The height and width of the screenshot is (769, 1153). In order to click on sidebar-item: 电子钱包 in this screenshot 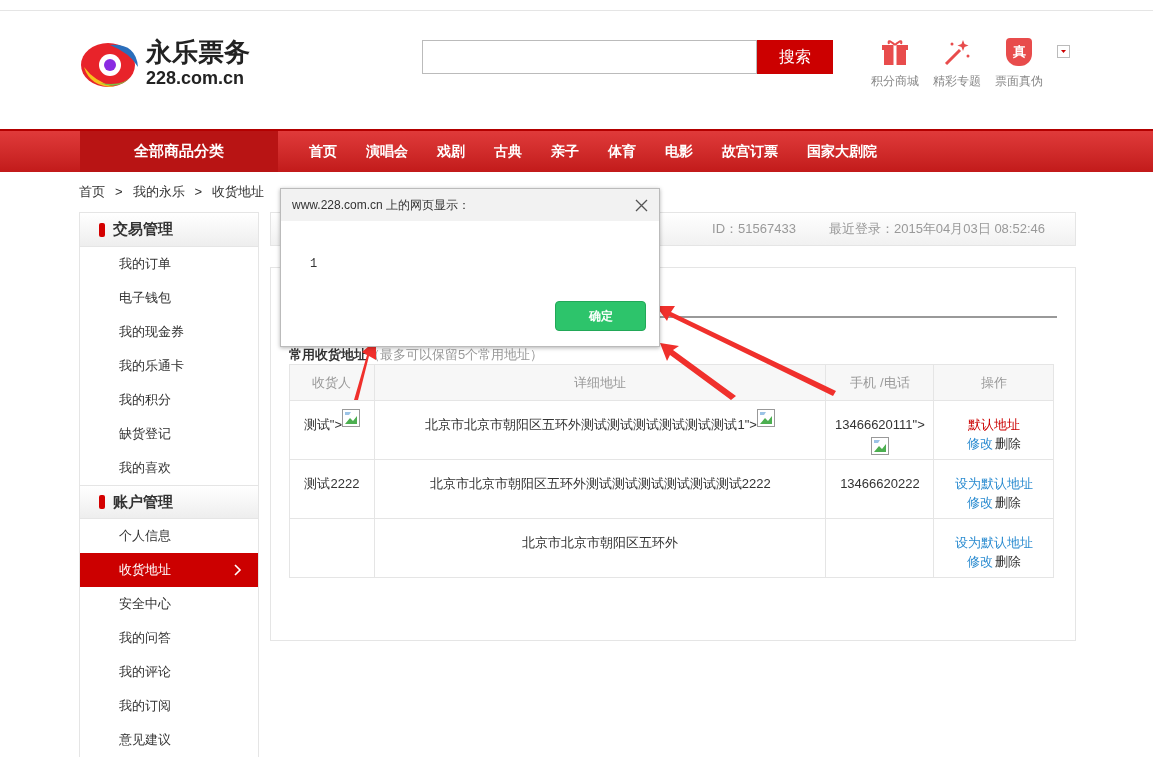, I will do `click(169, 298)`.